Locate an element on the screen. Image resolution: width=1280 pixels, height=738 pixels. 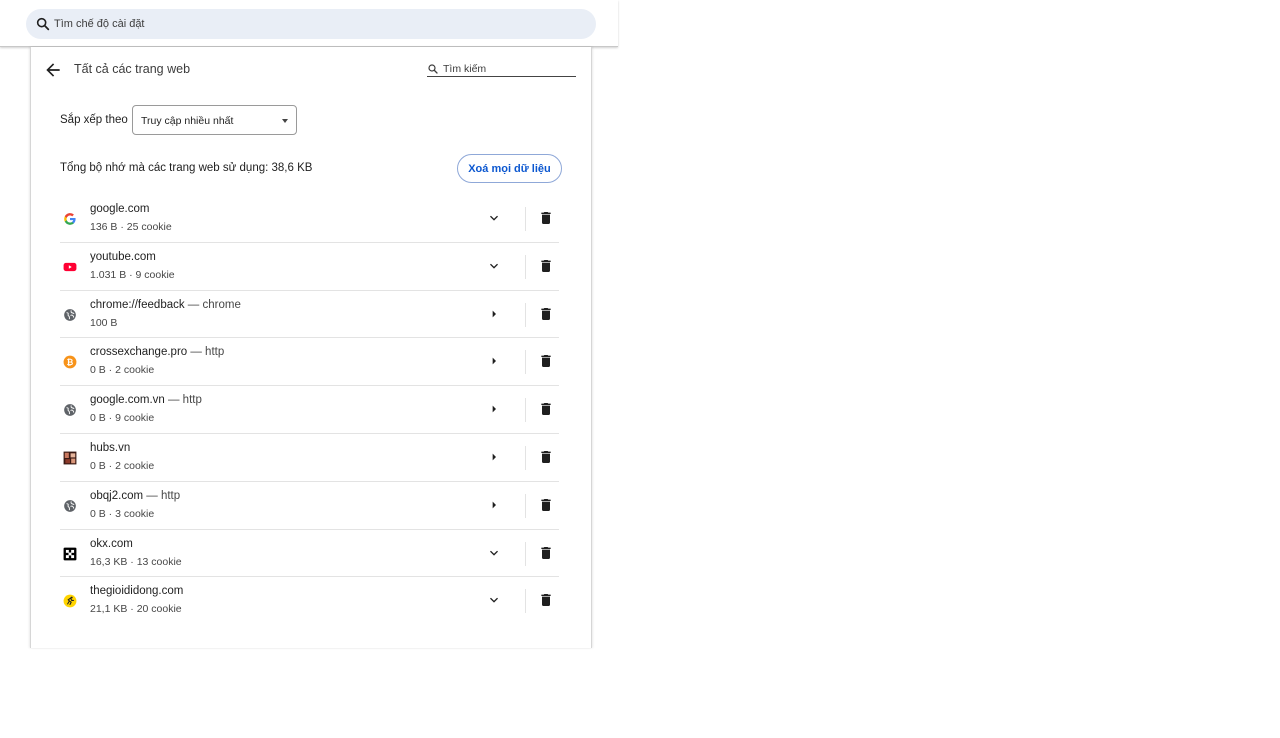
site-name: thegioididong.com is located at coordinates (136, 591).